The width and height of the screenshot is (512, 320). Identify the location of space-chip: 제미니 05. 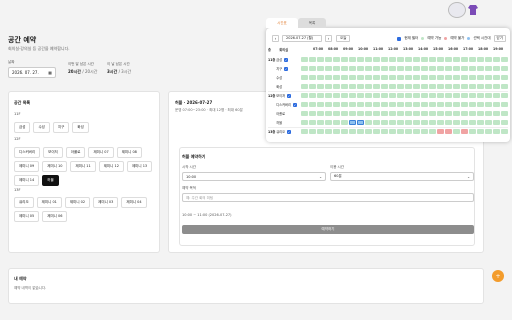
(27, 216).